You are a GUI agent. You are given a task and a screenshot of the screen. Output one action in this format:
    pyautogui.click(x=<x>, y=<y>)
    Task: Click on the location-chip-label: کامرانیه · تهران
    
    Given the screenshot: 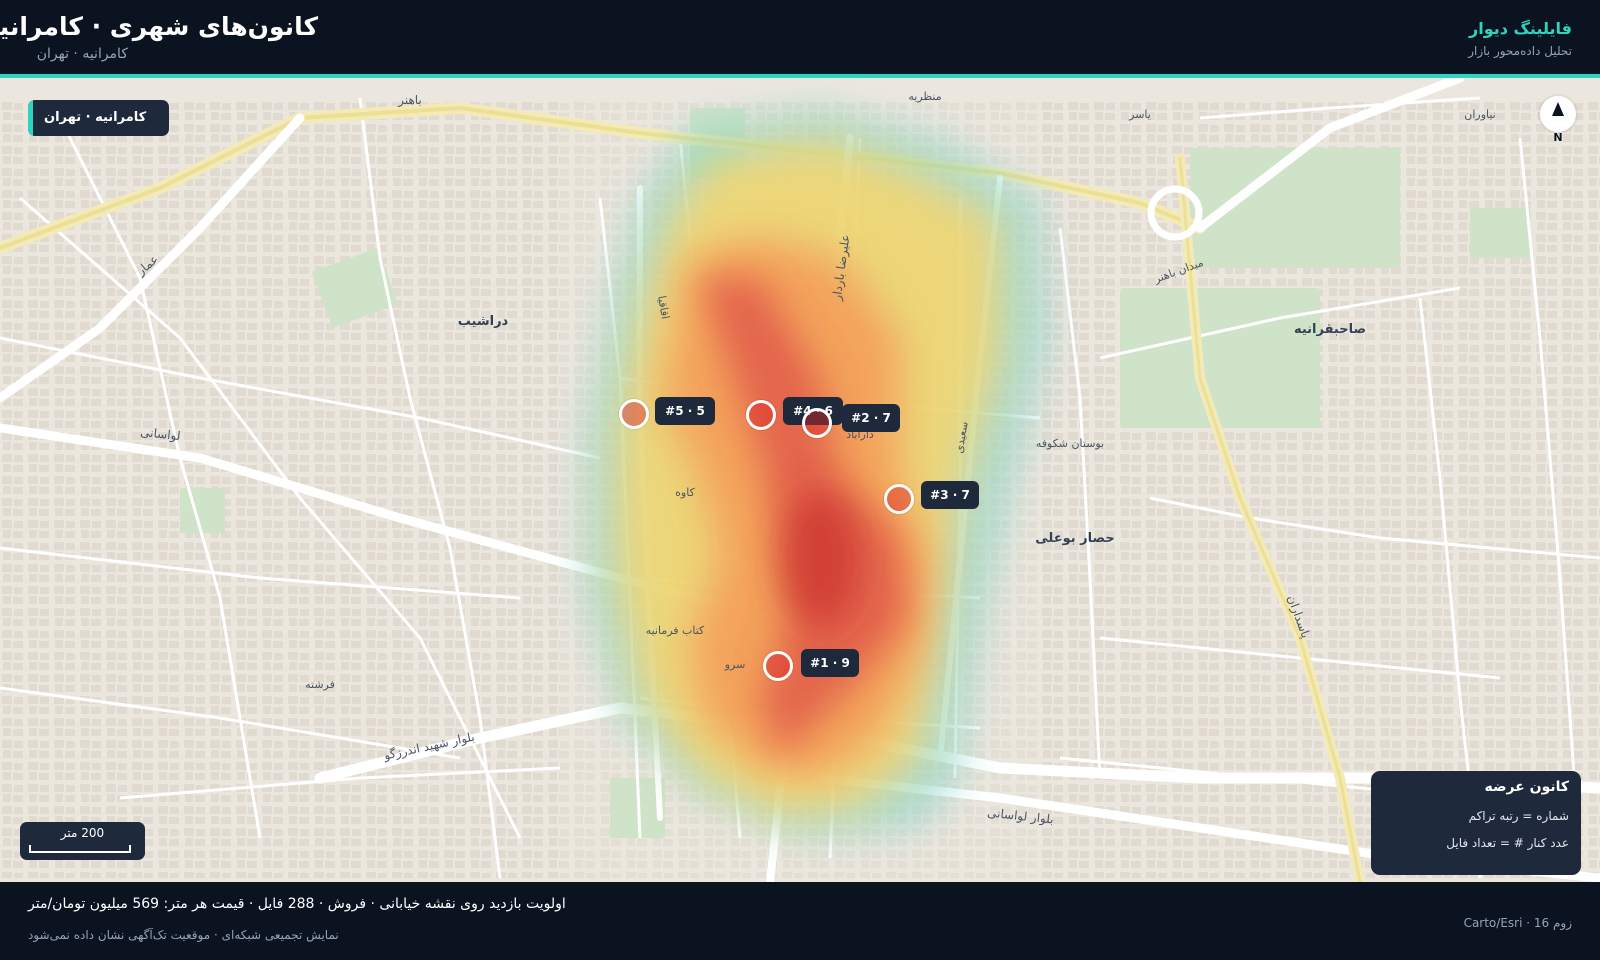 What is the action you would take?
    pyautogui.click(x=95, y=117)
    